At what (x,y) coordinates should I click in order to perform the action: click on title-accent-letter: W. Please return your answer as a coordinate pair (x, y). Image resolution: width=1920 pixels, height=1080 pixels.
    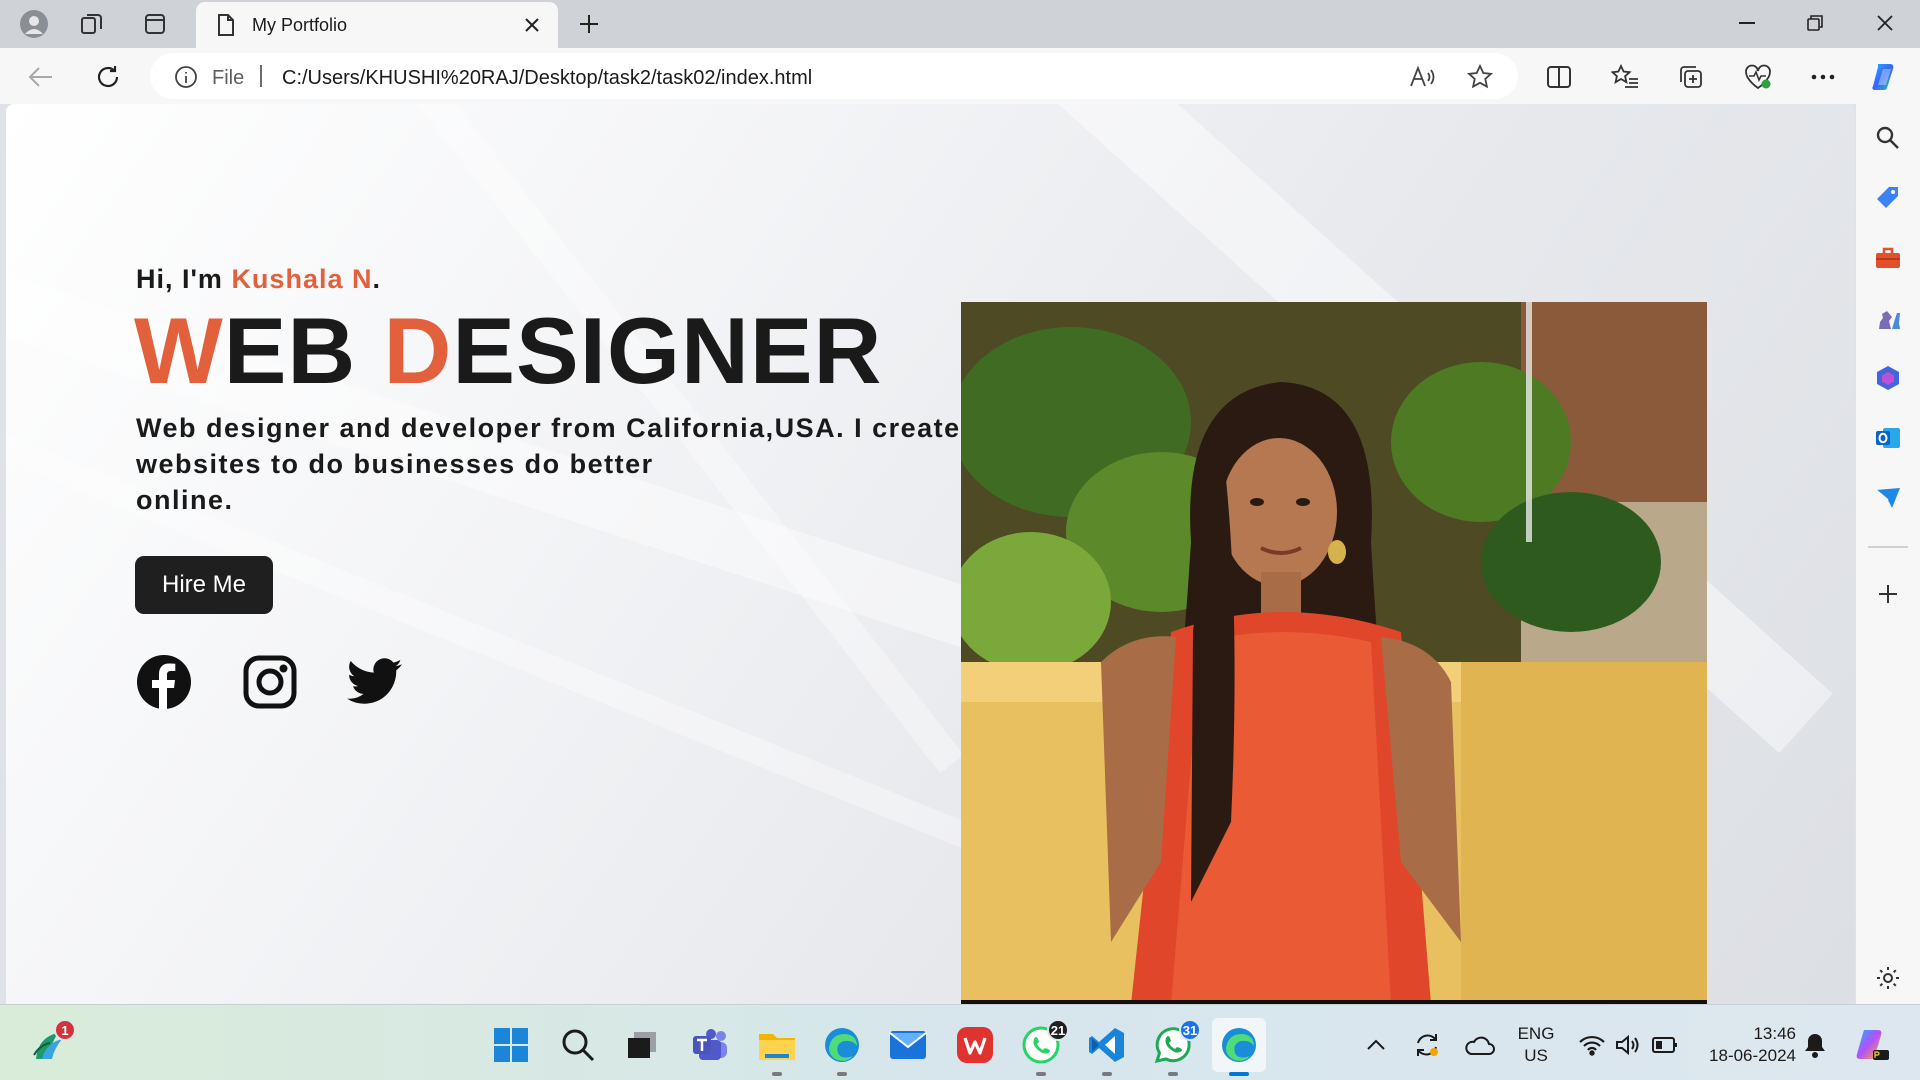
    Looking at the image, I should click on (179, 350).